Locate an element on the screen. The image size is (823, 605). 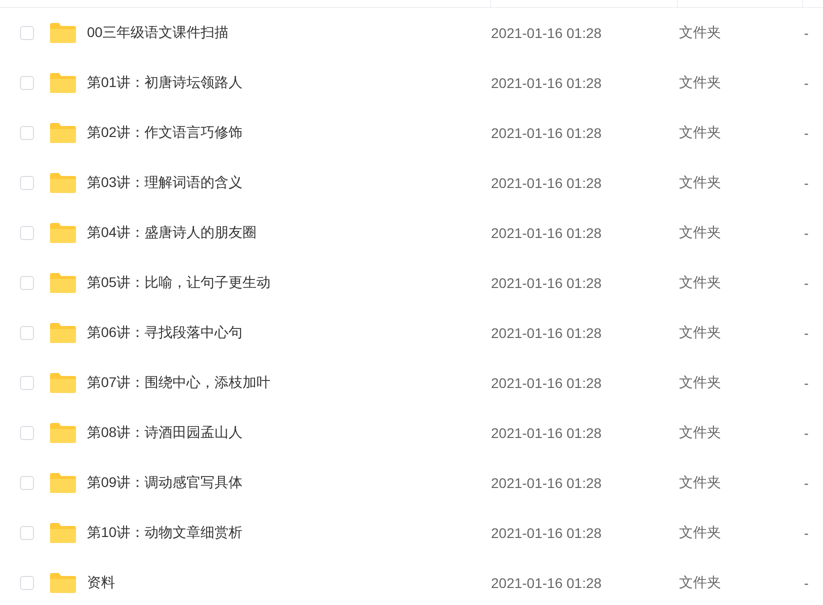
file-name: 第06讲：寻找段落中心句 is located at coordinates (289, 333).